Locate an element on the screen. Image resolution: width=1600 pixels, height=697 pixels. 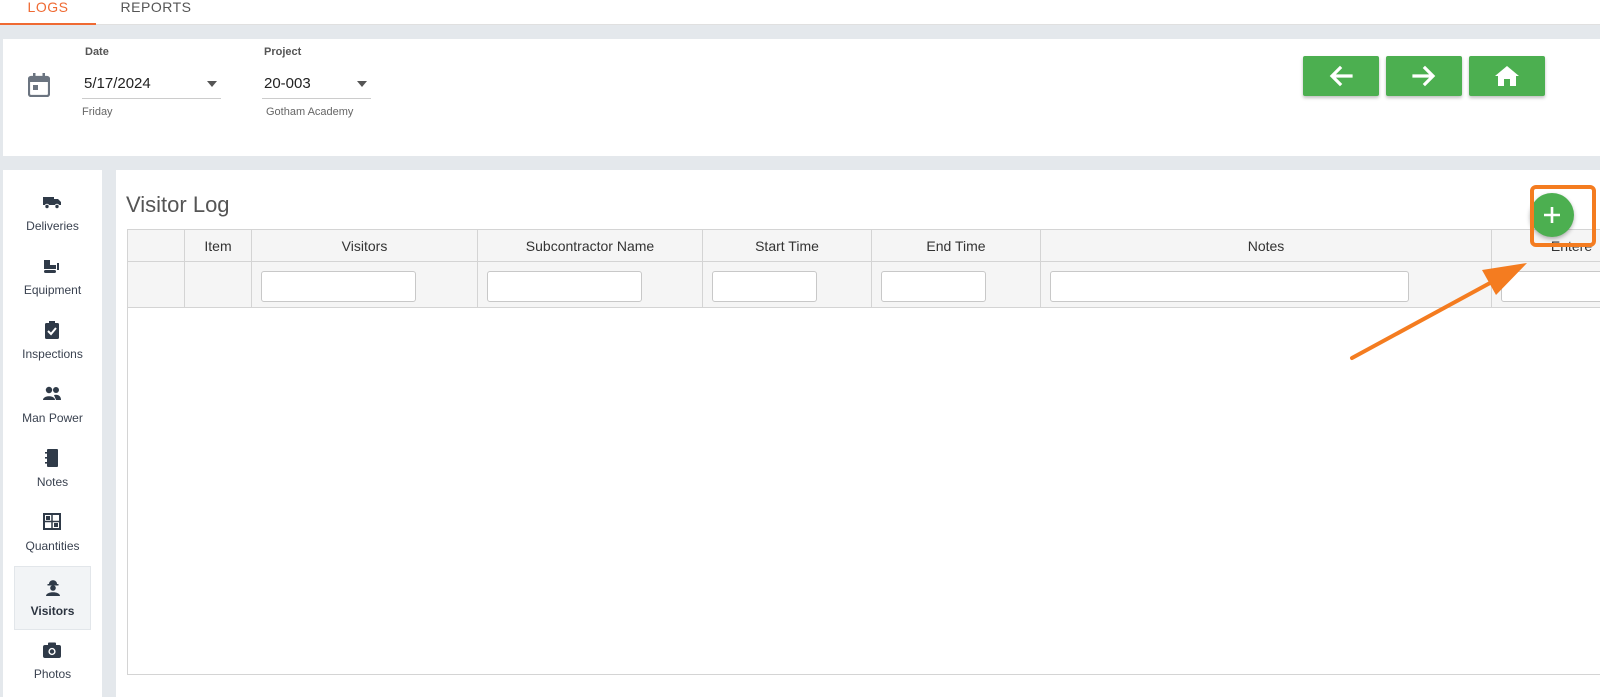
previous-day-button is located at coordinates (1341, 76).